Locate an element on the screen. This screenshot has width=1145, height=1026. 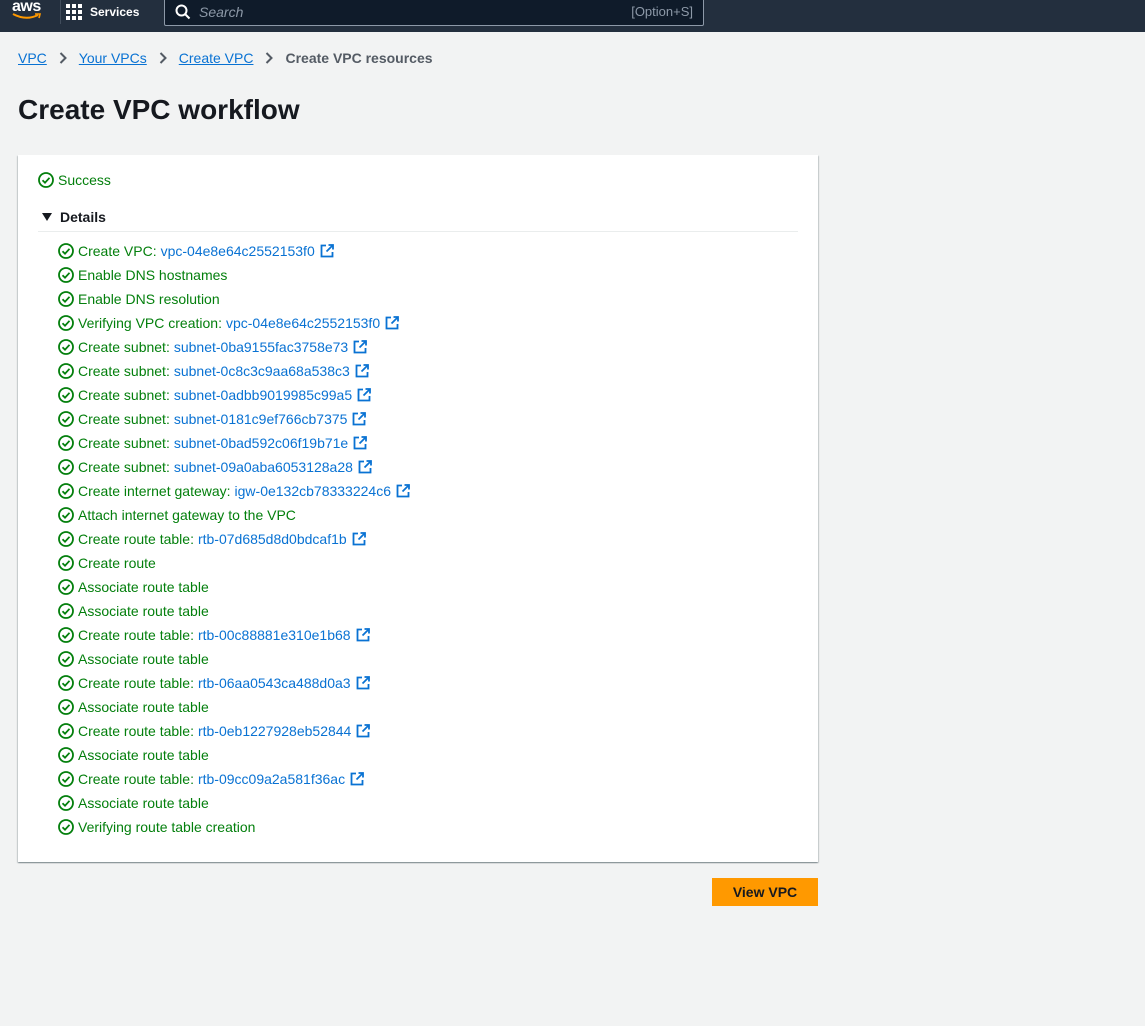
resource-id-link: subnet-0bad592c06f19b71e is located at coordinates (261, 443).